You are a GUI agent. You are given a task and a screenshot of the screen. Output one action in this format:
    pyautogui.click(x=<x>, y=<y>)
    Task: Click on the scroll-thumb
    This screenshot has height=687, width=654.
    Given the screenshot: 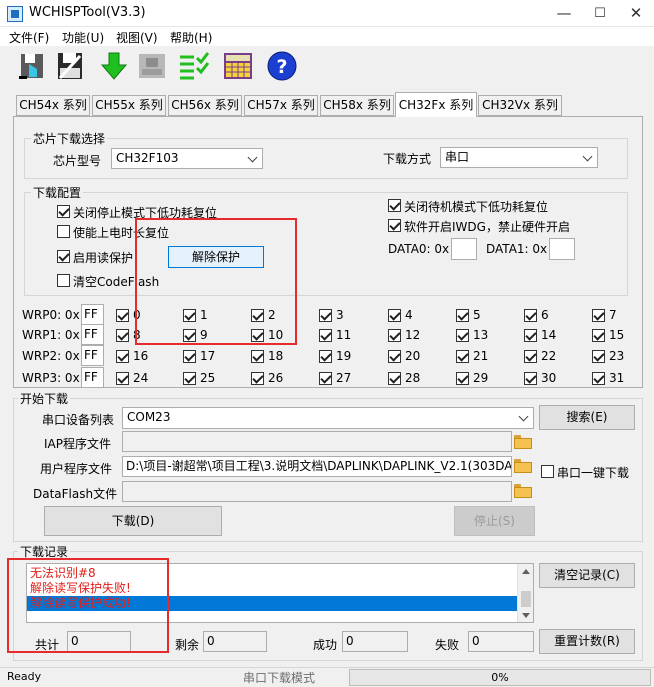 What is the action you would take?
    pyautogui.click(x=526, y=599)
    